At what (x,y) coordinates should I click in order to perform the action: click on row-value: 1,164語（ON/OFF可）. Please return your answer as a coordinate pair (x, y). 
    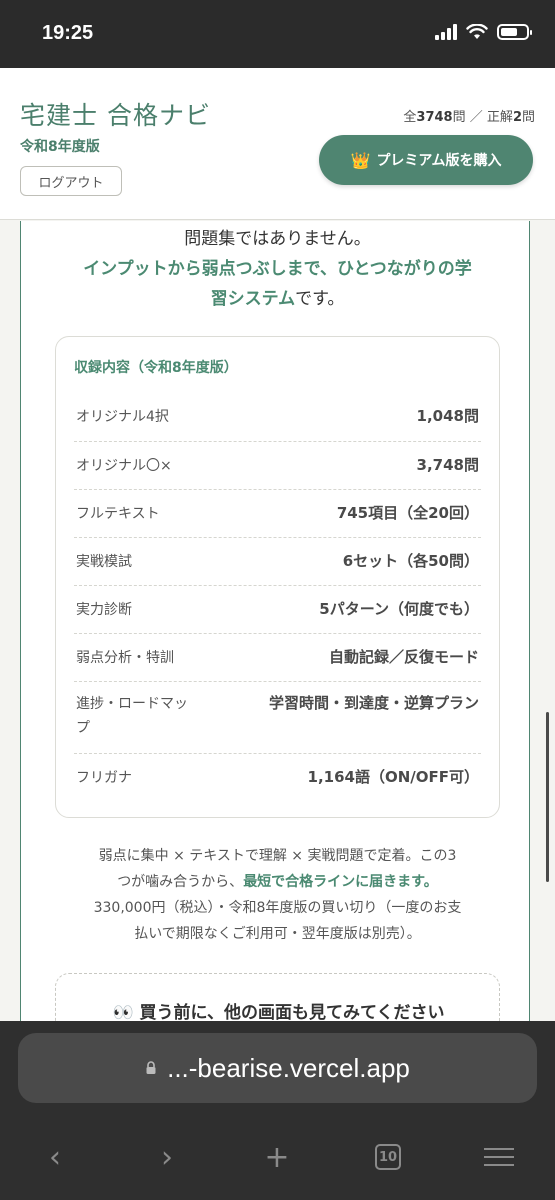
    Looking at the image, I should click on (393, 777).